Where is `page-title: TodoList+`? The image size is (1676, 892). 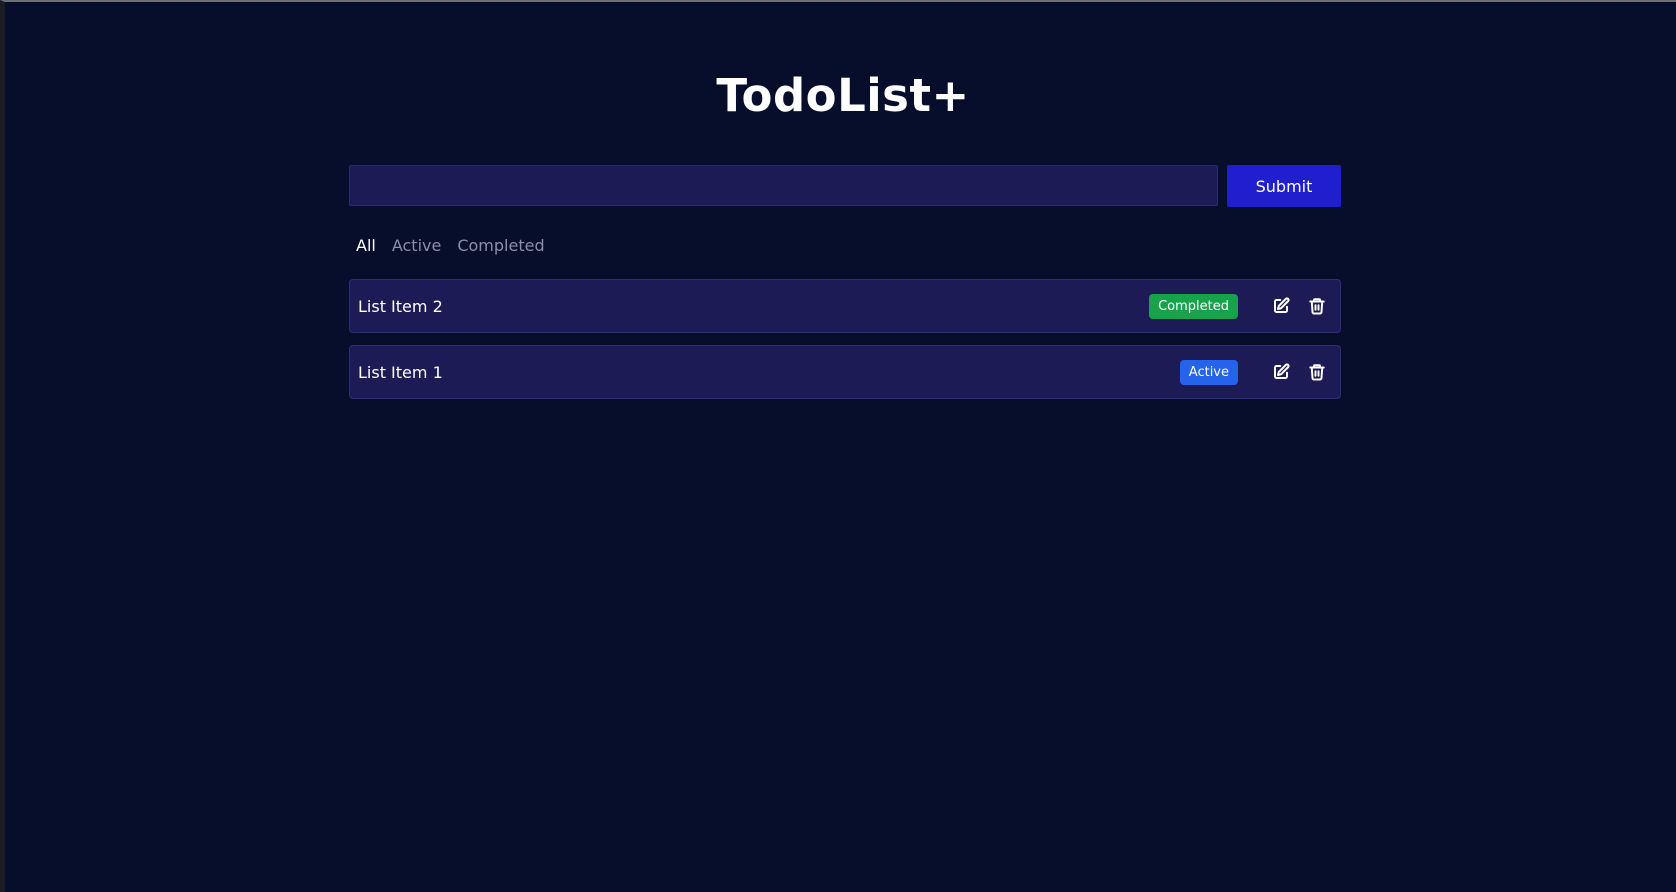 page-title: TodoList+ is located at coordinates (843, 95).